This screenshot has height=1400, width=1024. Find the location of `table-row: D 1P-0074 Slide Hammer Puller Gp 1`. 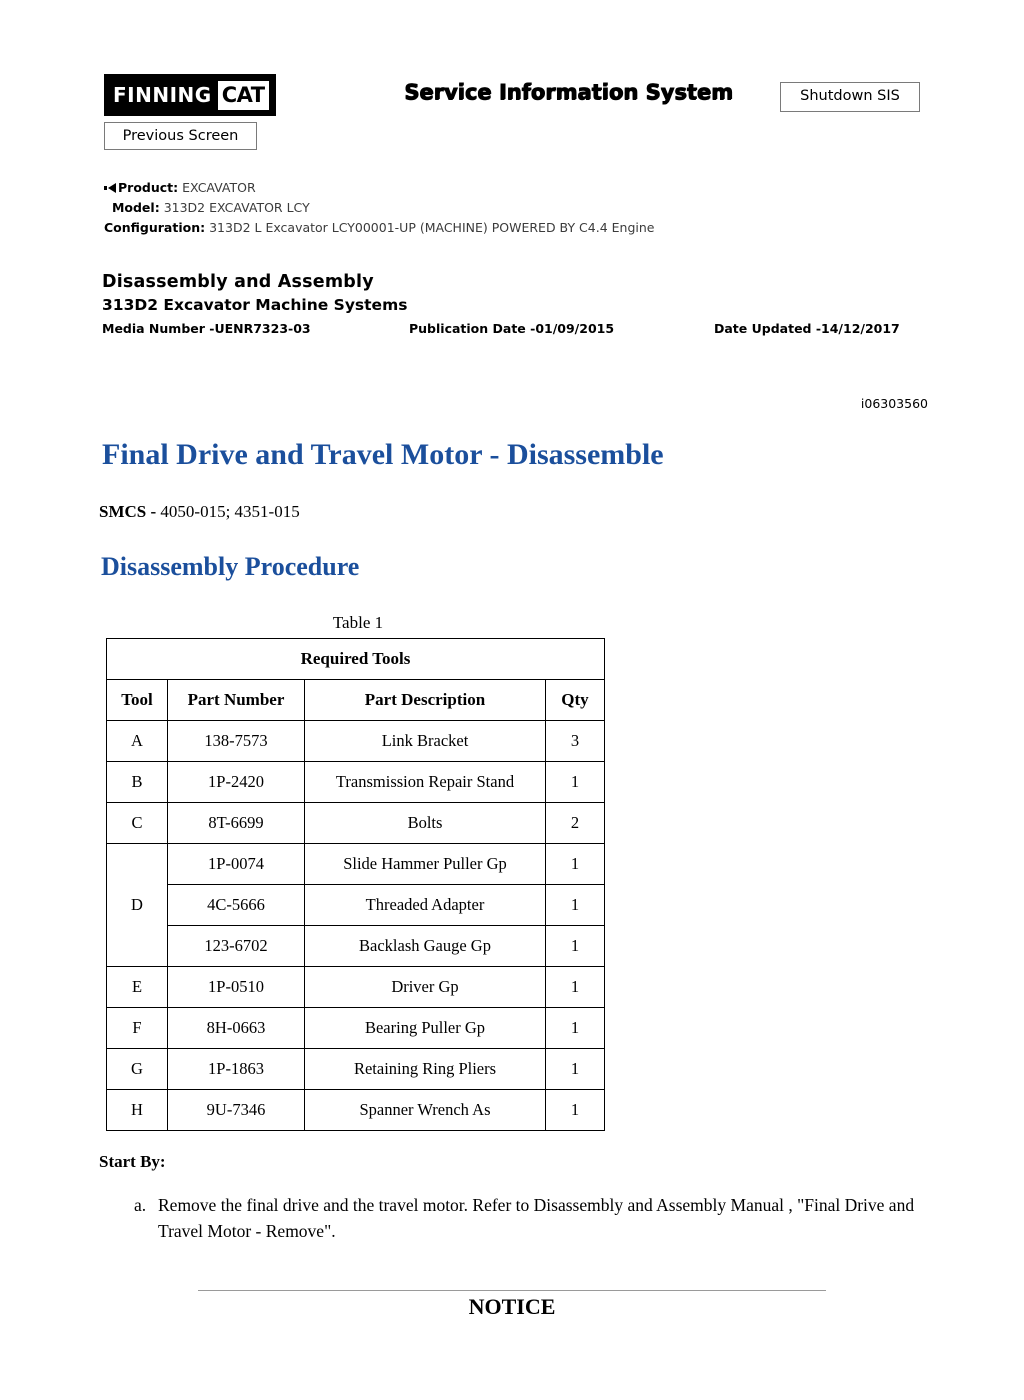

table-row: D 1P-0074 Slide Hammer Puller Gp 1 is located at coordinates (355, 905).